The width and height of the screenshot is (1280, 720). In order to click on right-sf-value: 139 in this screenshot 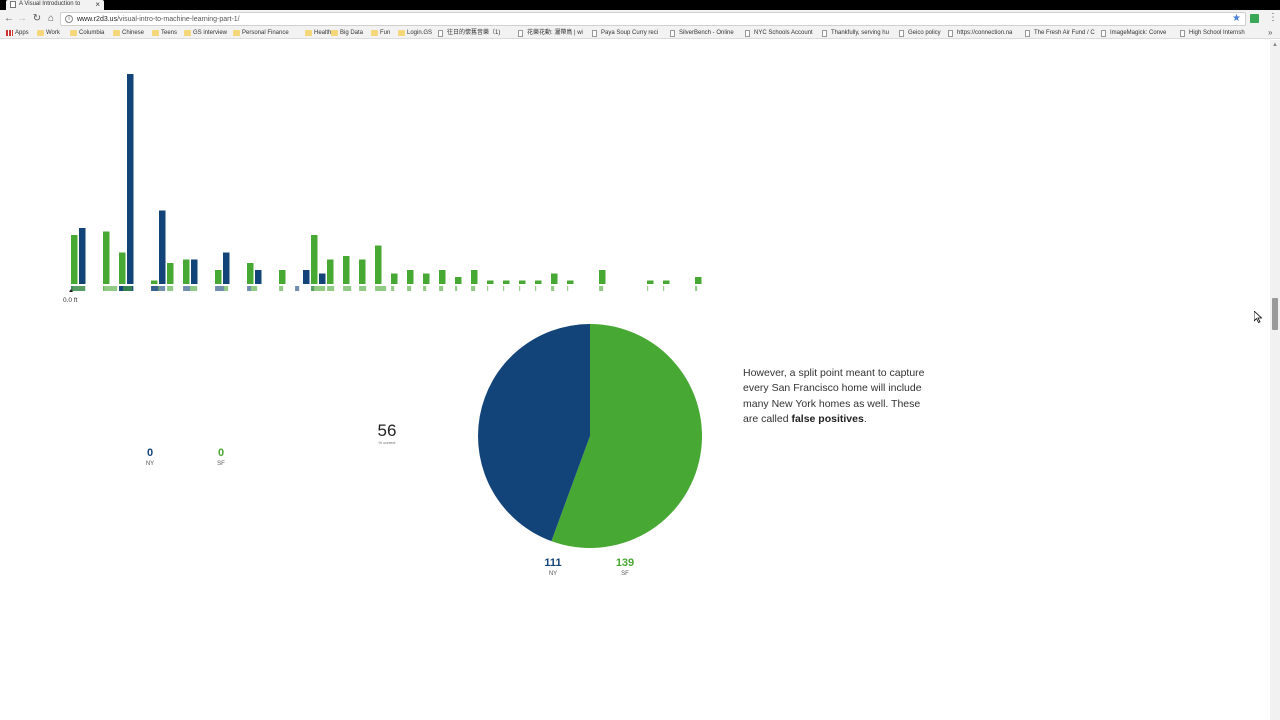, I will do `click(625, 563)`.